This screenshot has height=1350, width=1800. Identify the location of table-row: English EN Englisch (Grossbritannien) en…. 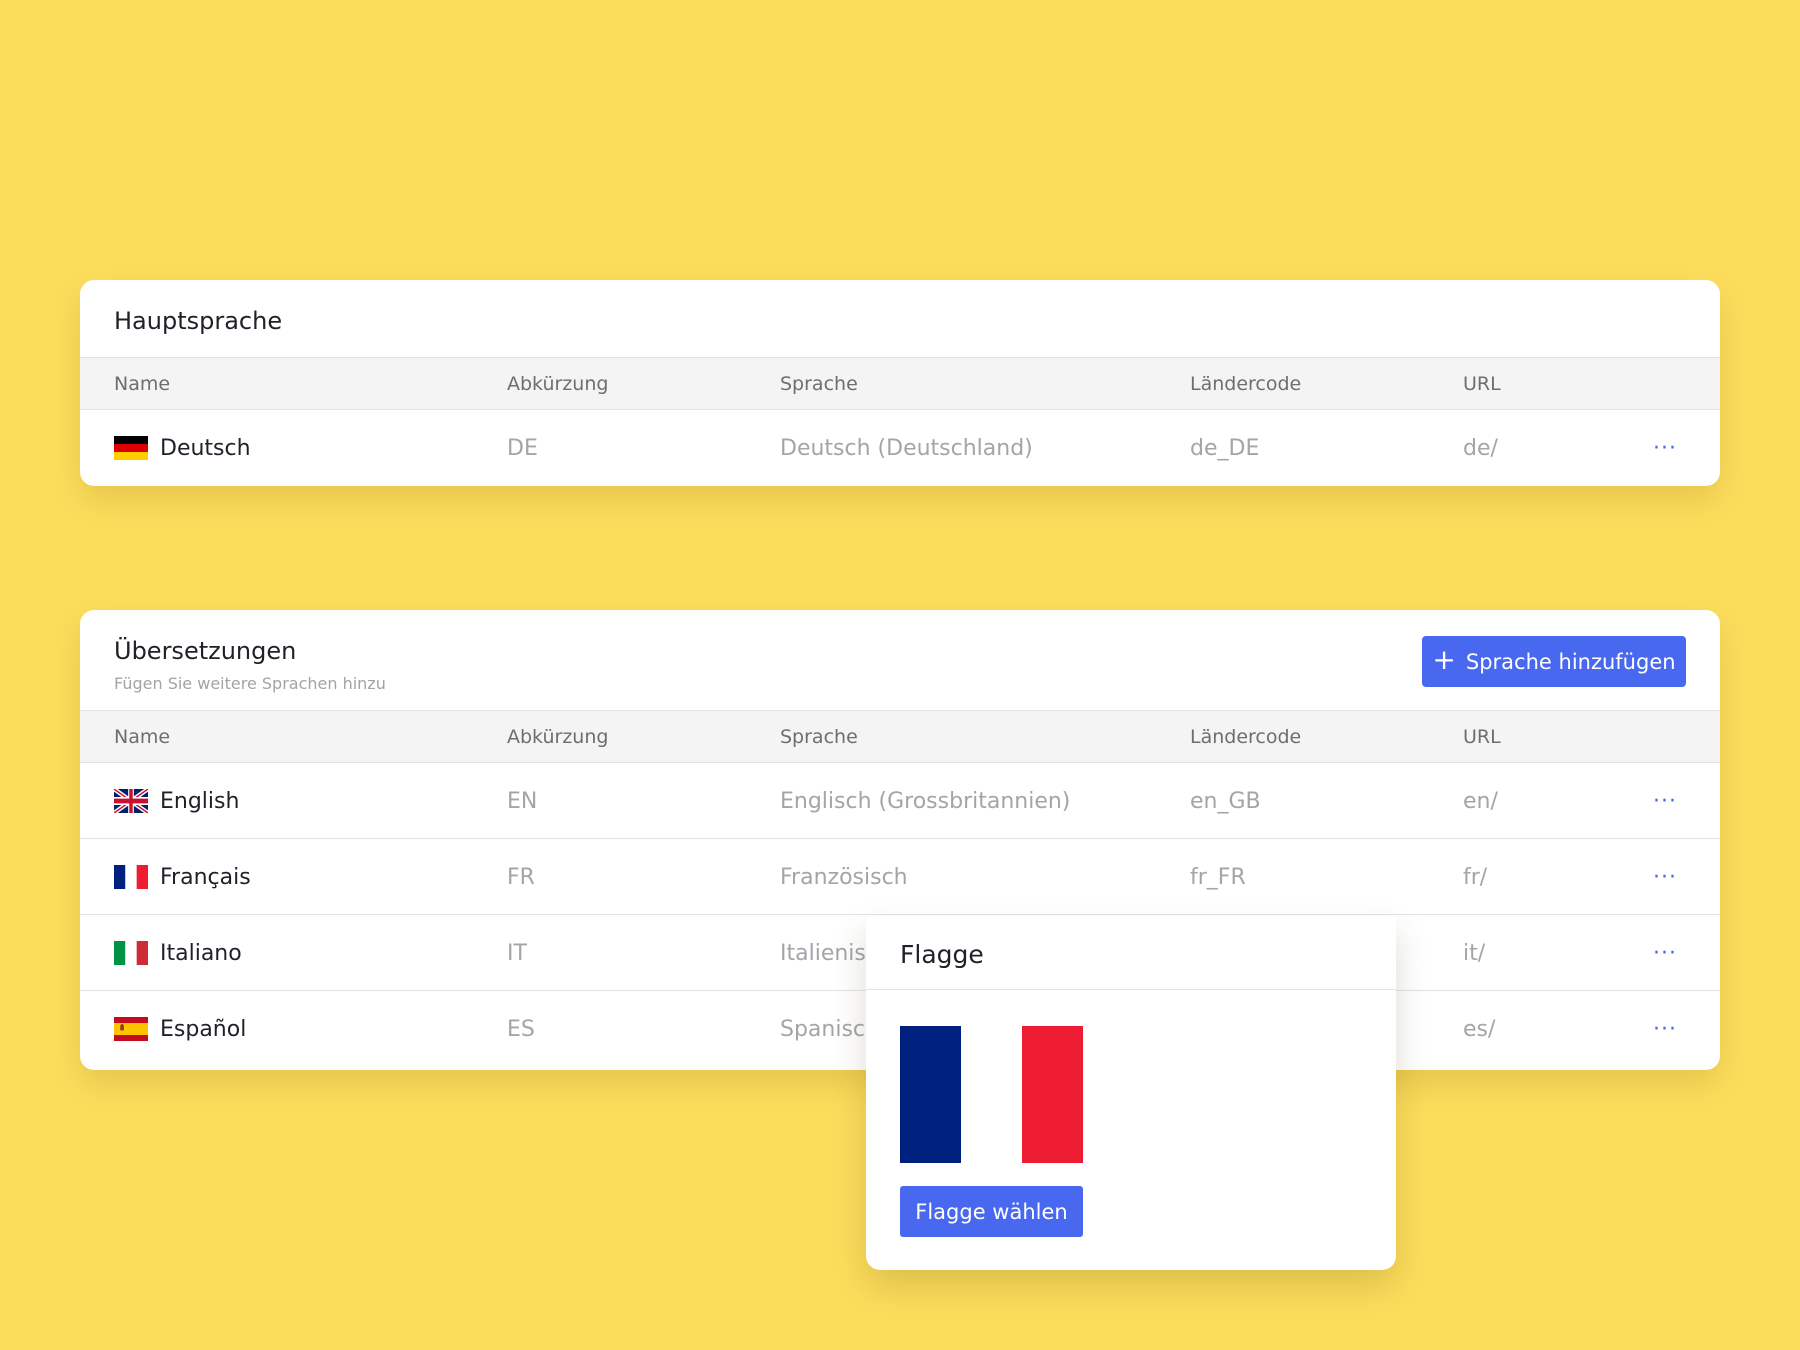
(900, 801).